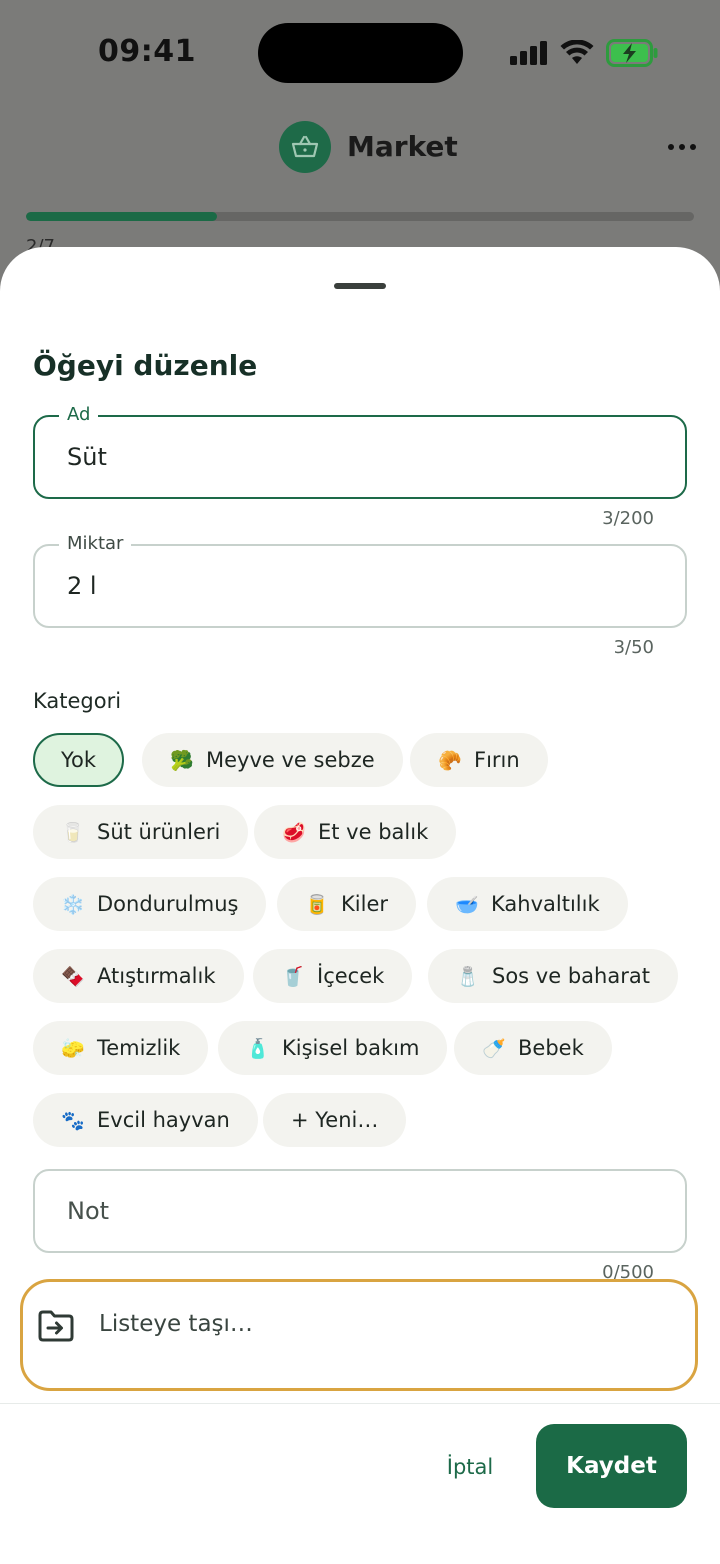  I want to click on croissant-icon: 🥐, so click(450, 760).